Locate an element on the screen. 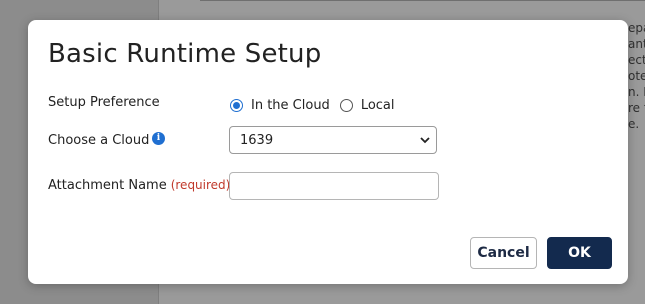 This screenshot has width=645, height=304. in-the-cloud-label: In the Cloud is located at coordinates (290, 105).